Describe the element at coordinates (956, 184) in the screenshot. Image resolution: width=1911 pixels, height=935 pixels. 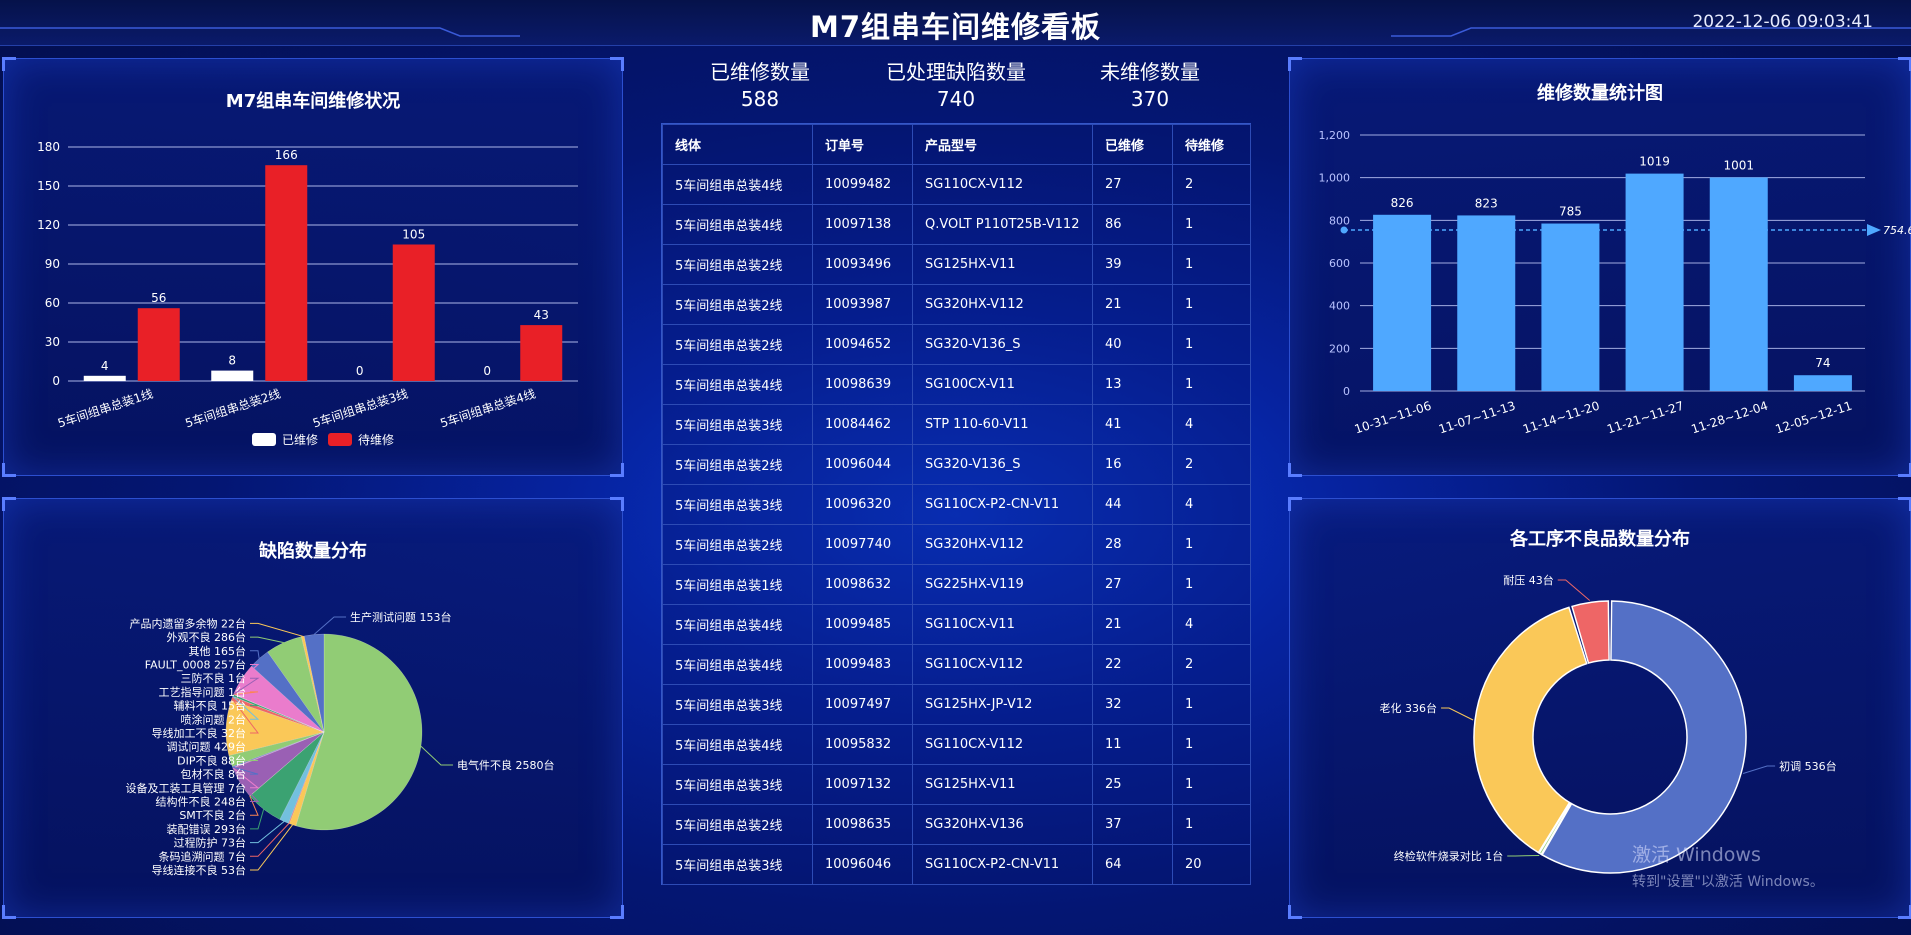
I see `table-row: 5车间组串总装4线 10099482 SG110CX-V112 27 2` at that location.